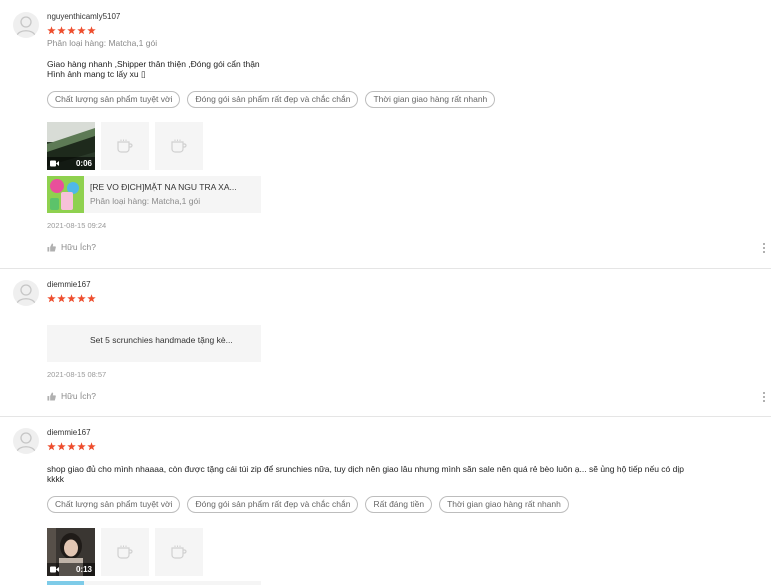 The width and height of the screenshot is (771, 585). I want to click on video-duration: 0:13, so click(83, 569).